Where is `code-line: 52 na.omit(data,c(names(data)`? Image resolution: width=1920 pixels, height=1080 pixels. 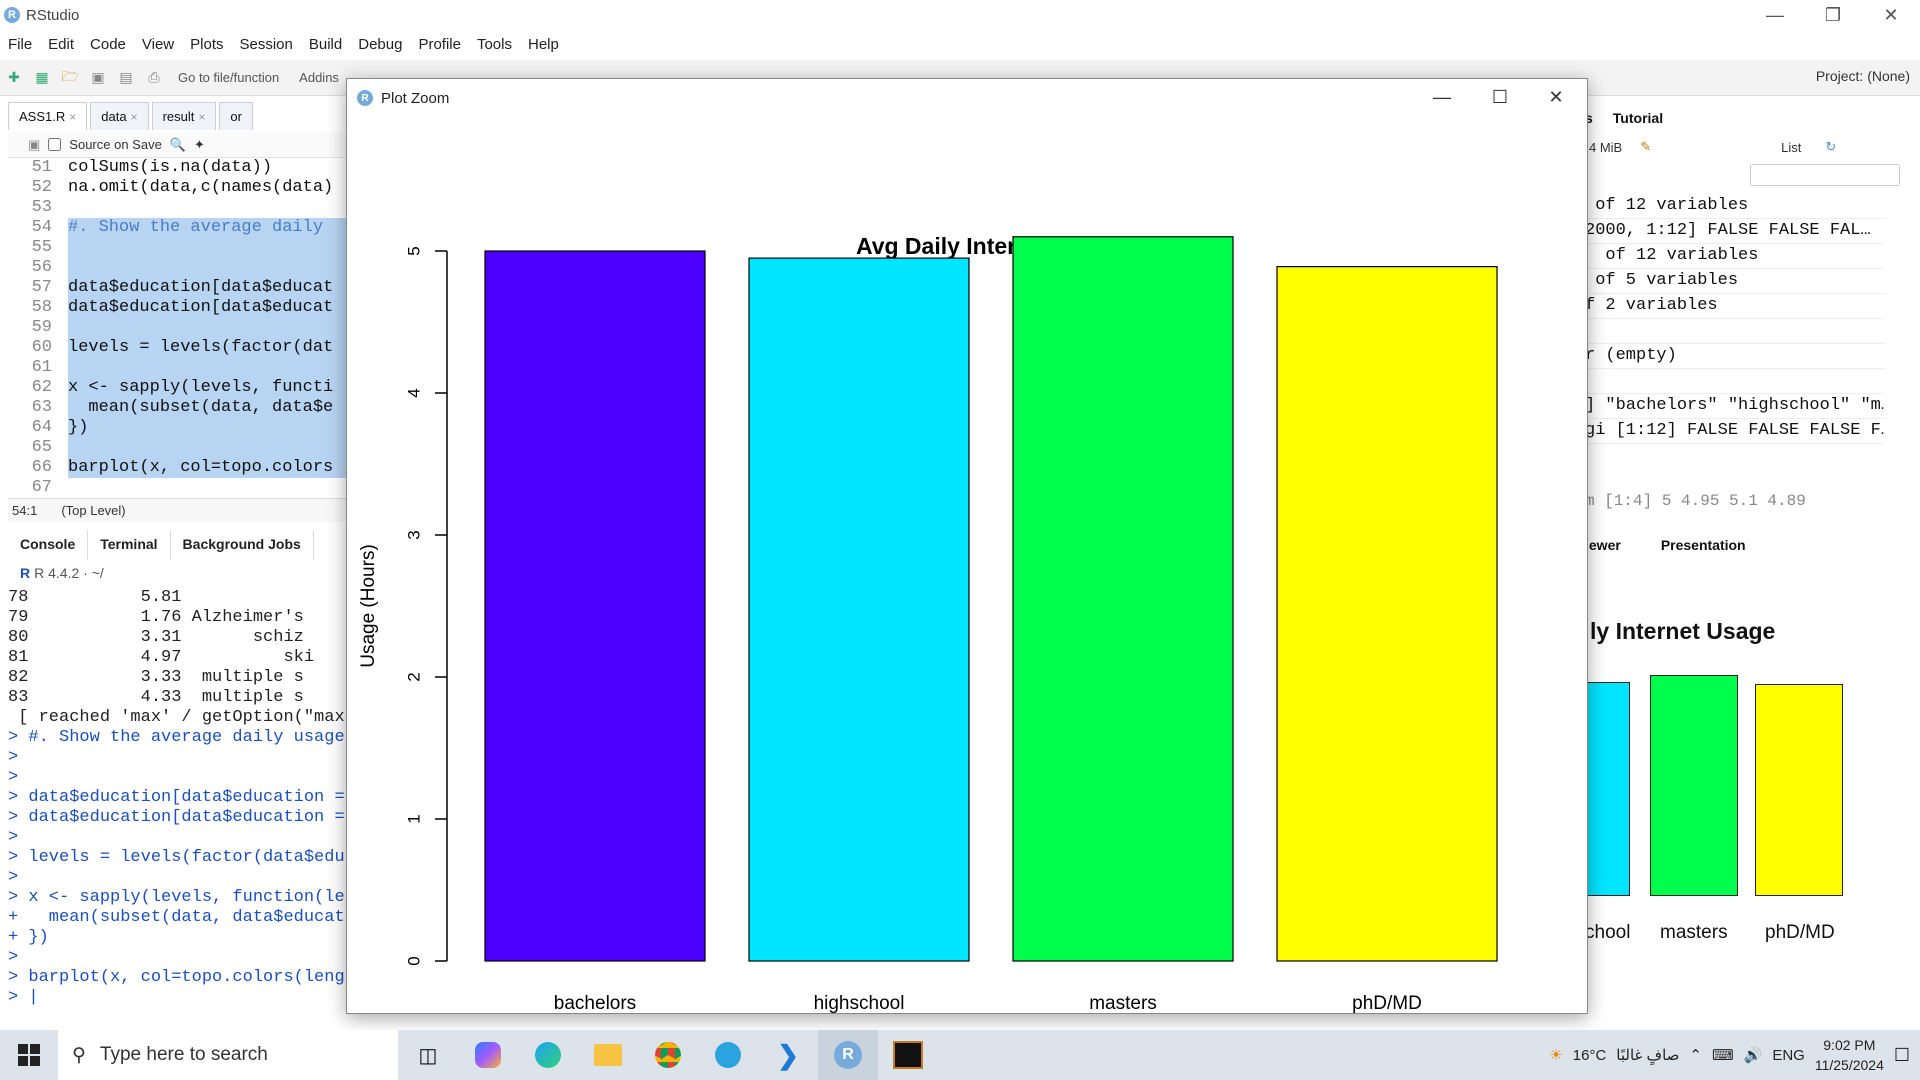
code-line: 52 na.omit(data,c(names(data) is located at coordinates (178, 188).